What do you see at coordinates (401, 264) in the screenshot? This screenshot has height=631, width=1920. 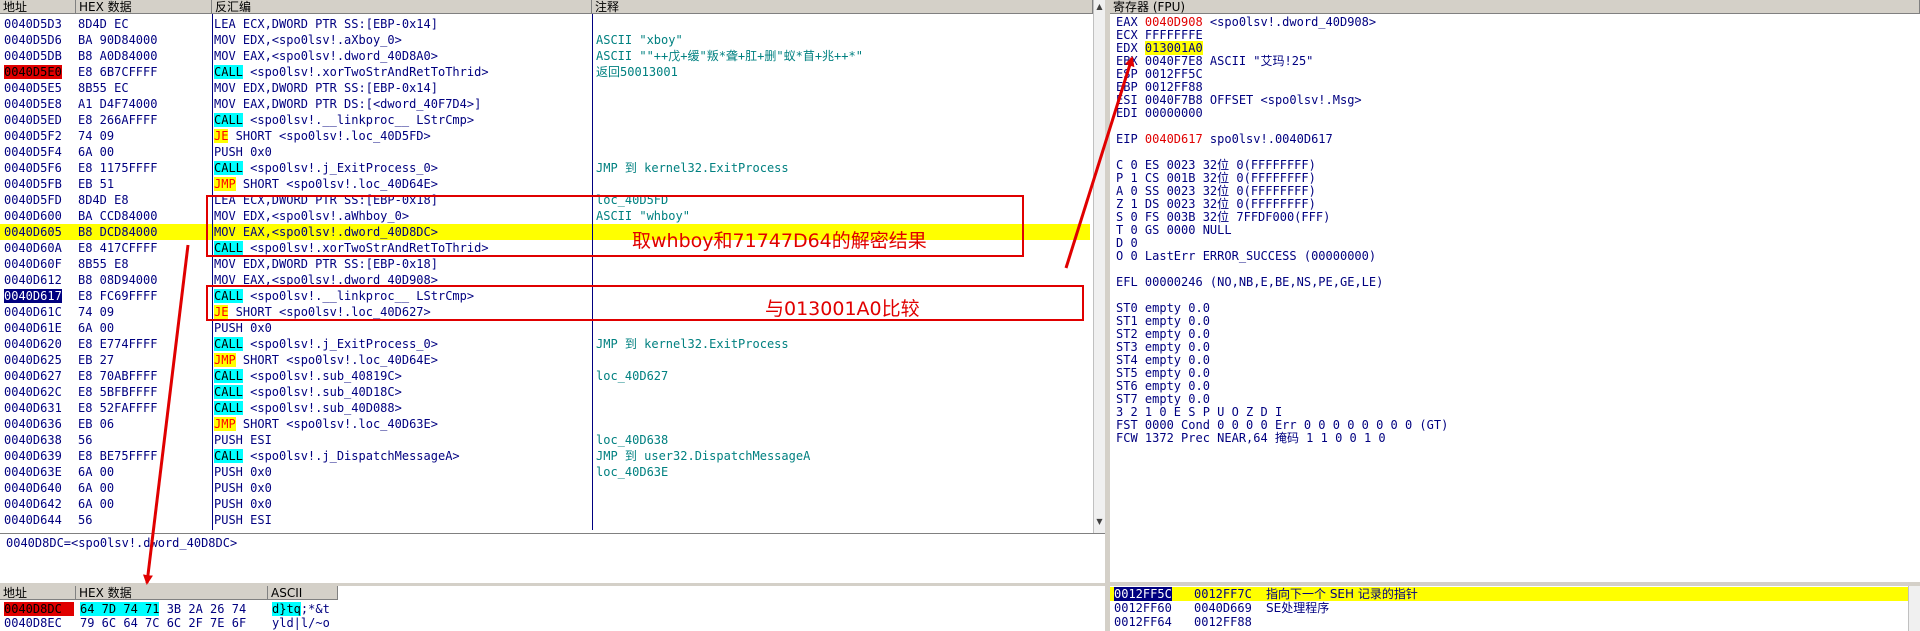 I see `row-instruction: MOV EDX,DWORD PTR SS:[EBP-0x18]` at bounding box center [401, 264].